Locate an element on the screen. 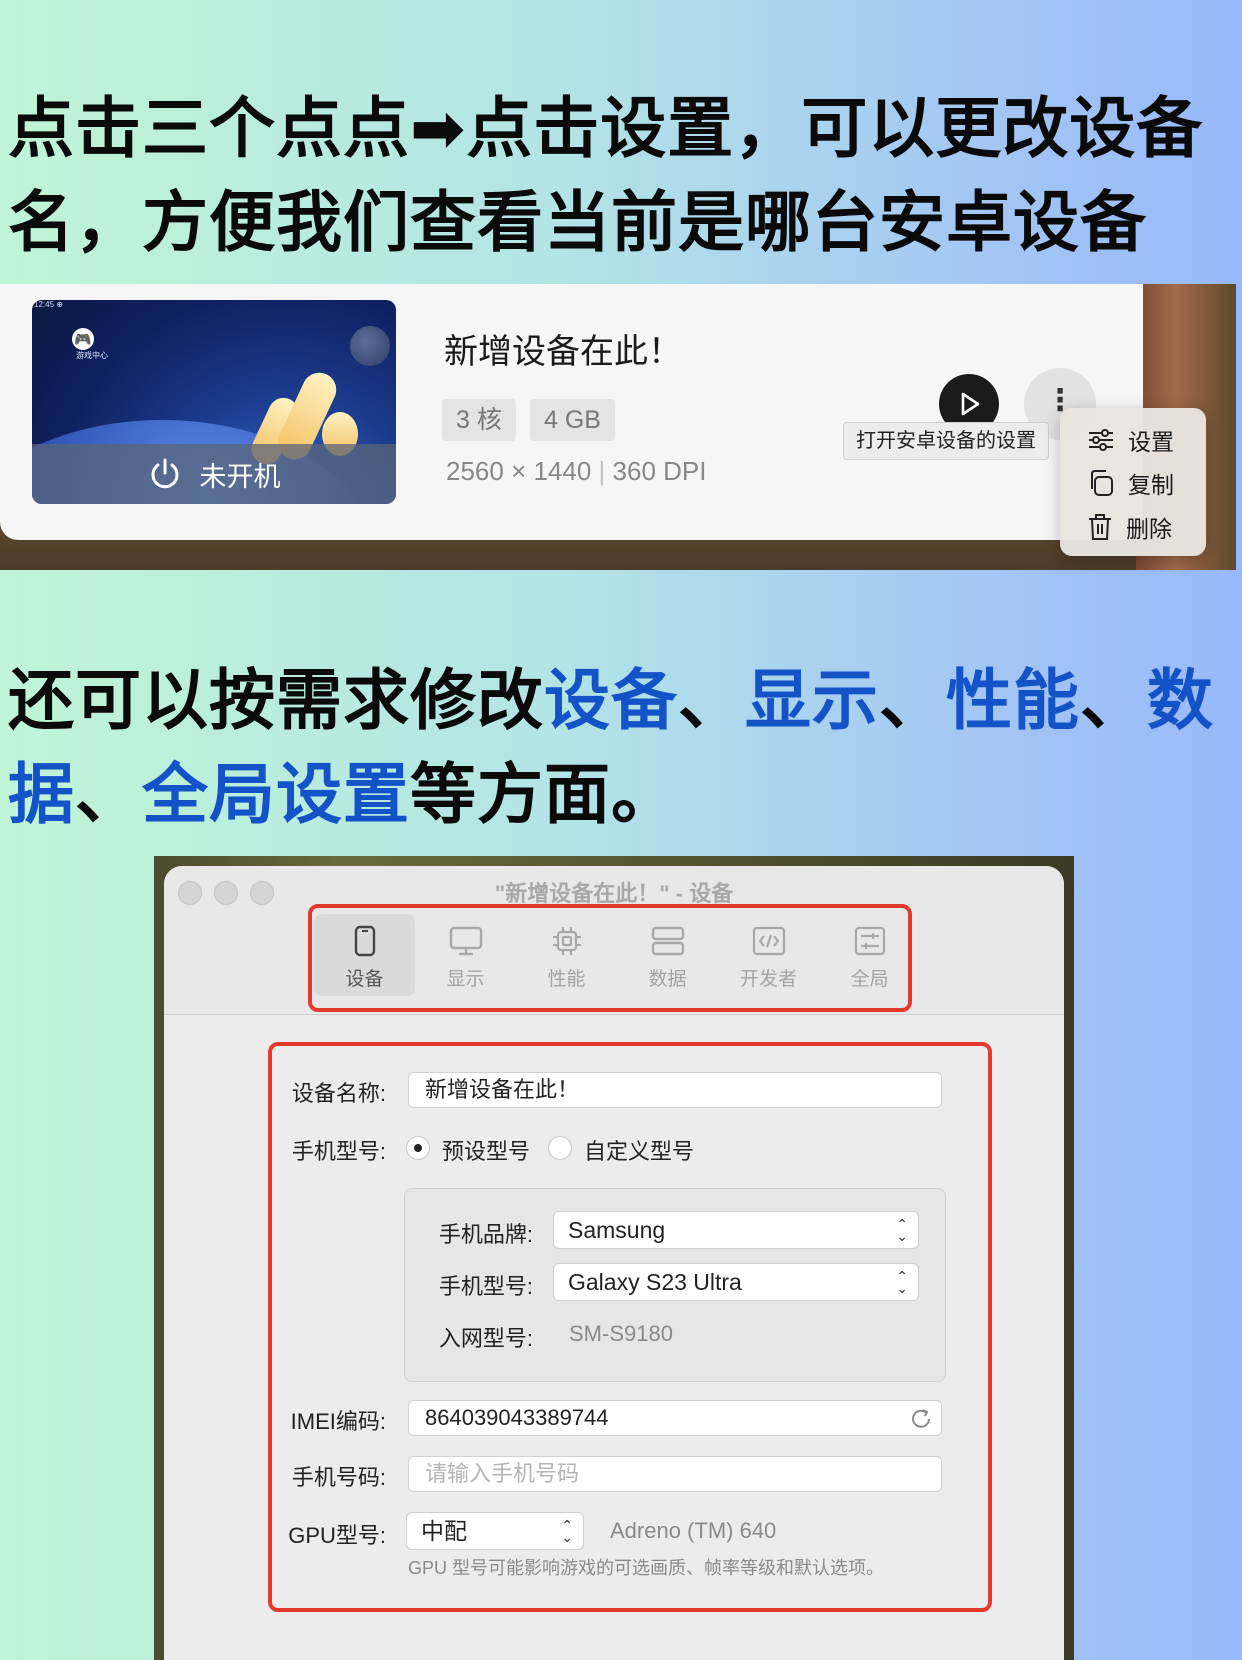 This screenshot has width=1242, height=1660. heading-2-item-device: 设备 is located at coordinates (611, 700).